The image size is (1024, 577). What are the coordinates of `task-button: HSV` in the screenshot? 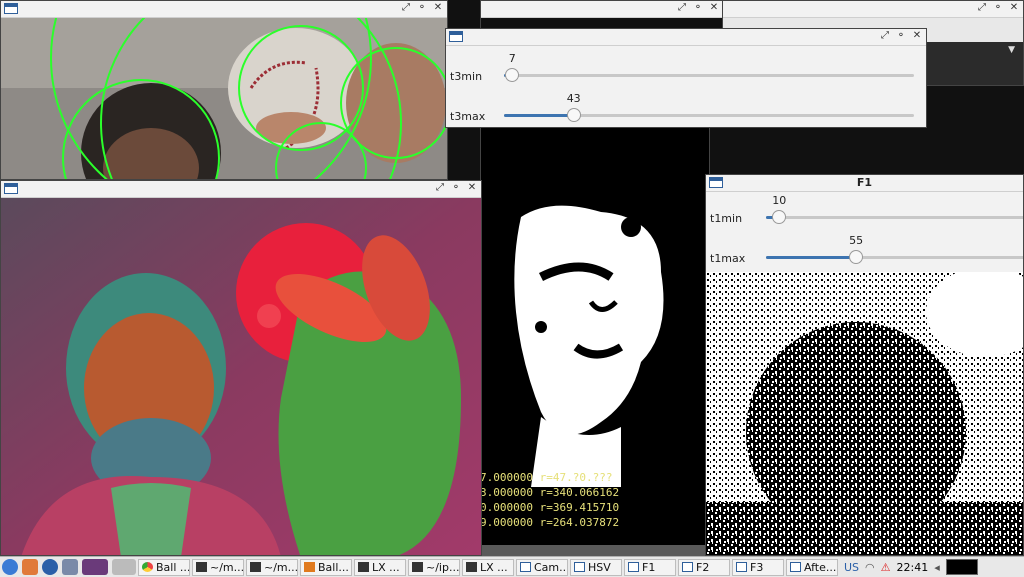 It's located at (596, 567).